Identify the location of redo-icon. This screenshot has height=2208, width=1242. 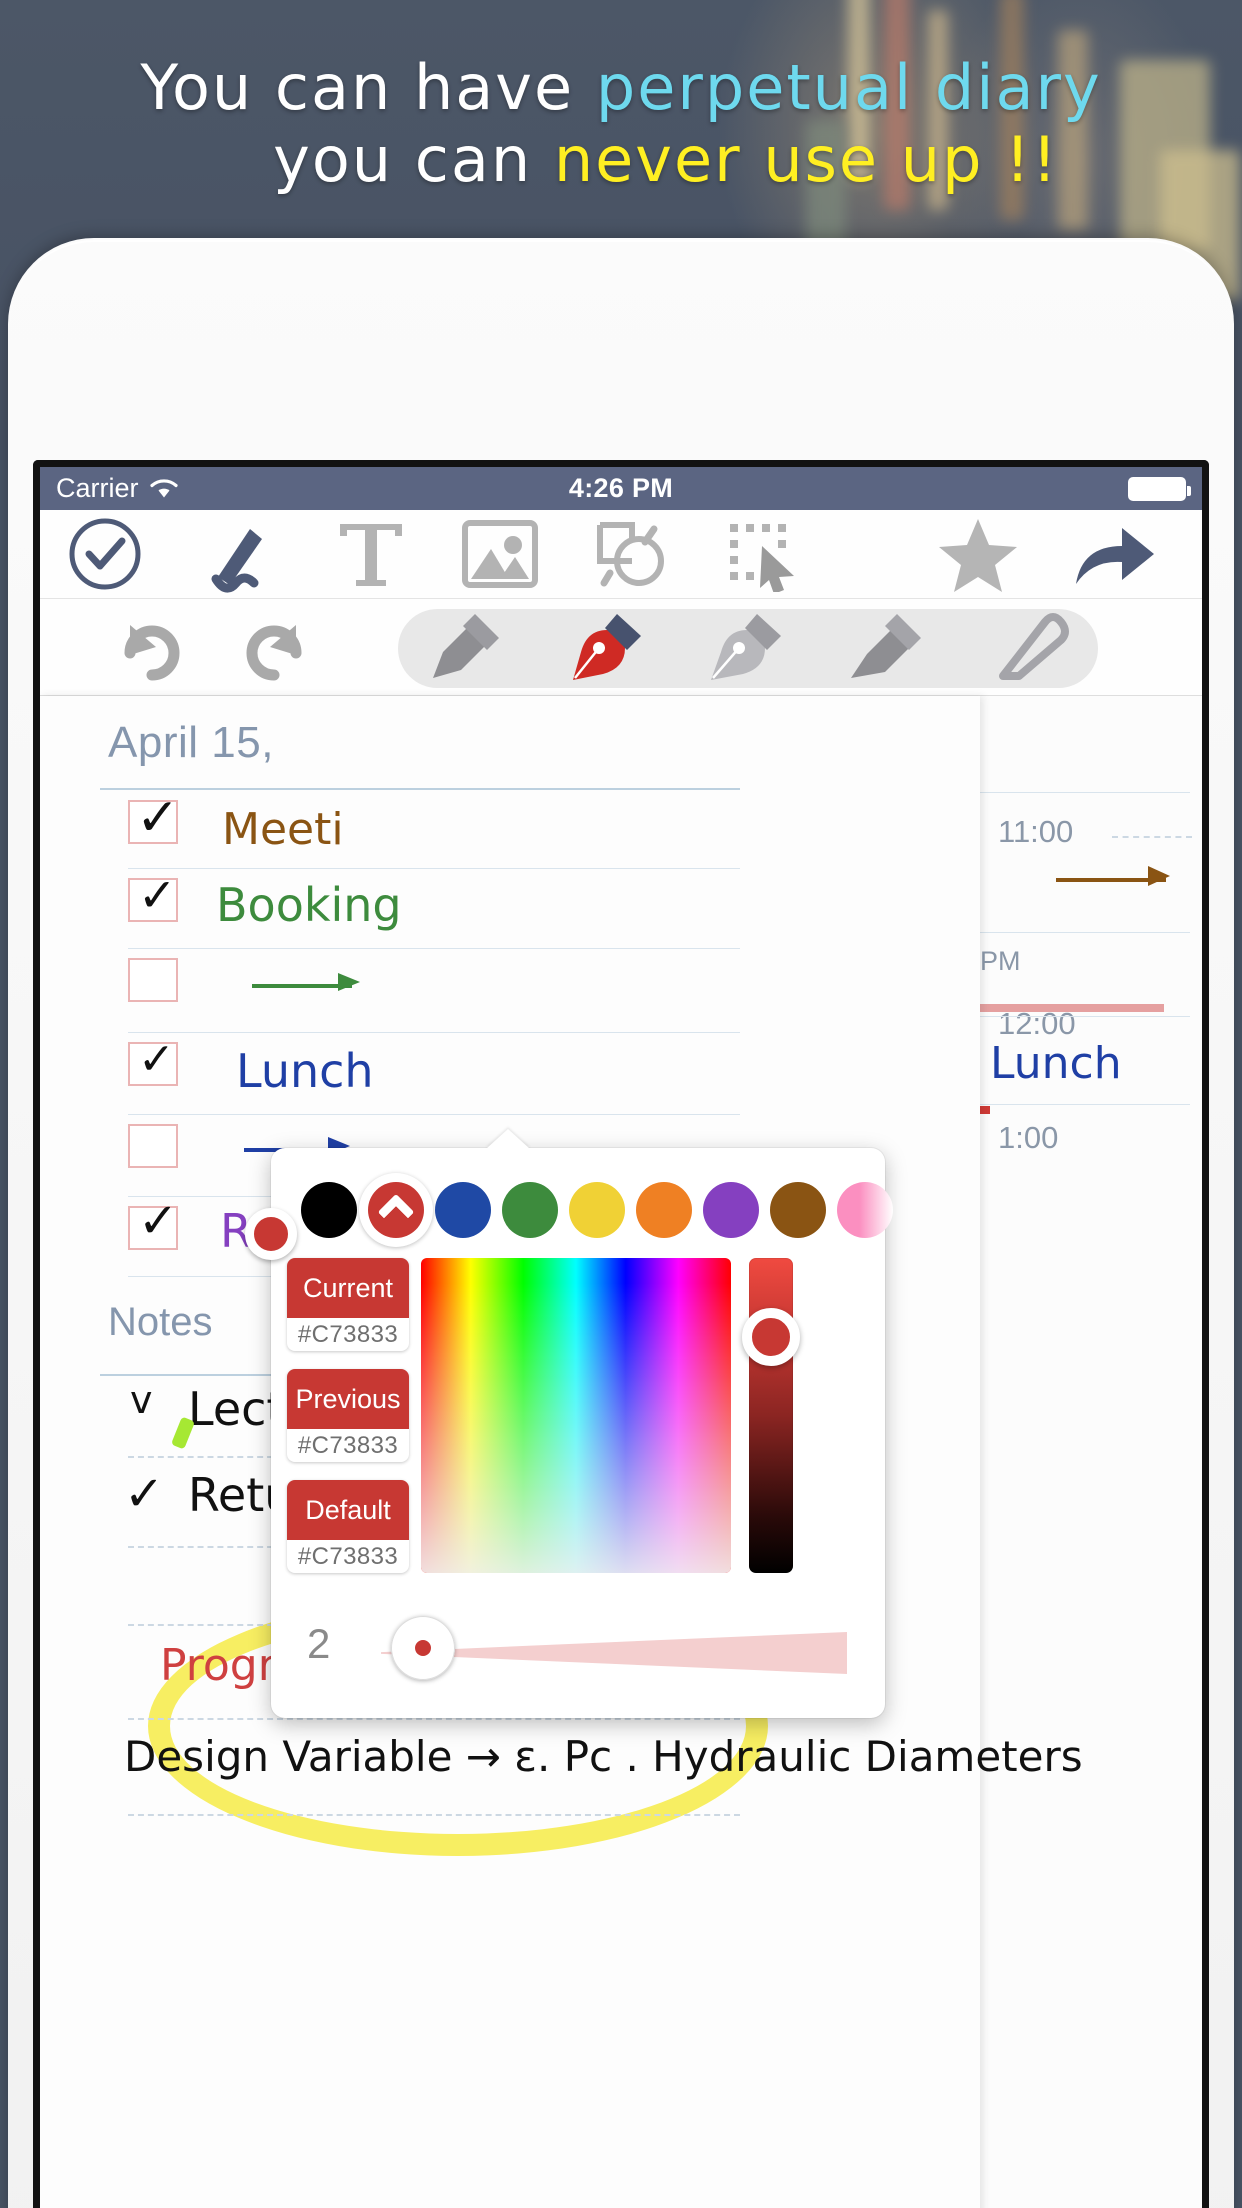
(276, 652).